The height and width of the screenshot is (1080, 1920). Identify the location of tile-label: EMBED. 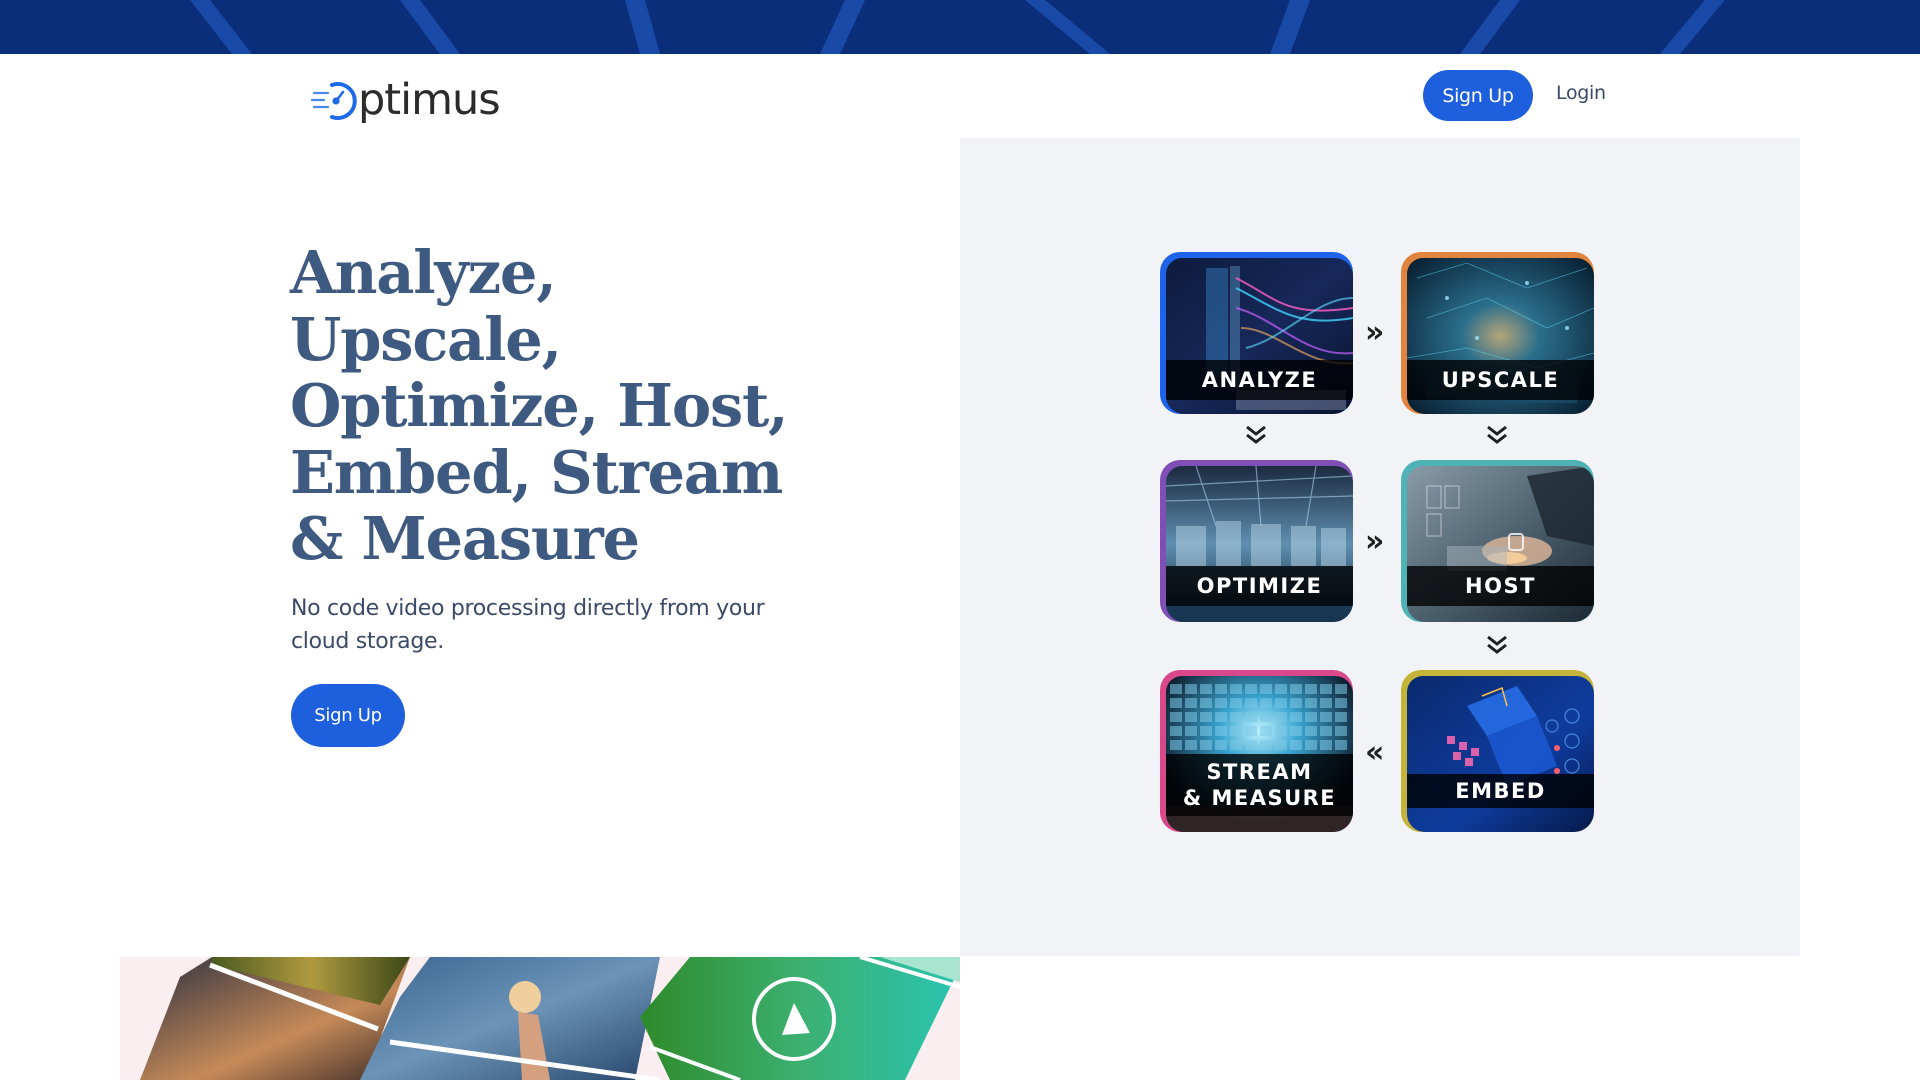
(1500, 791).